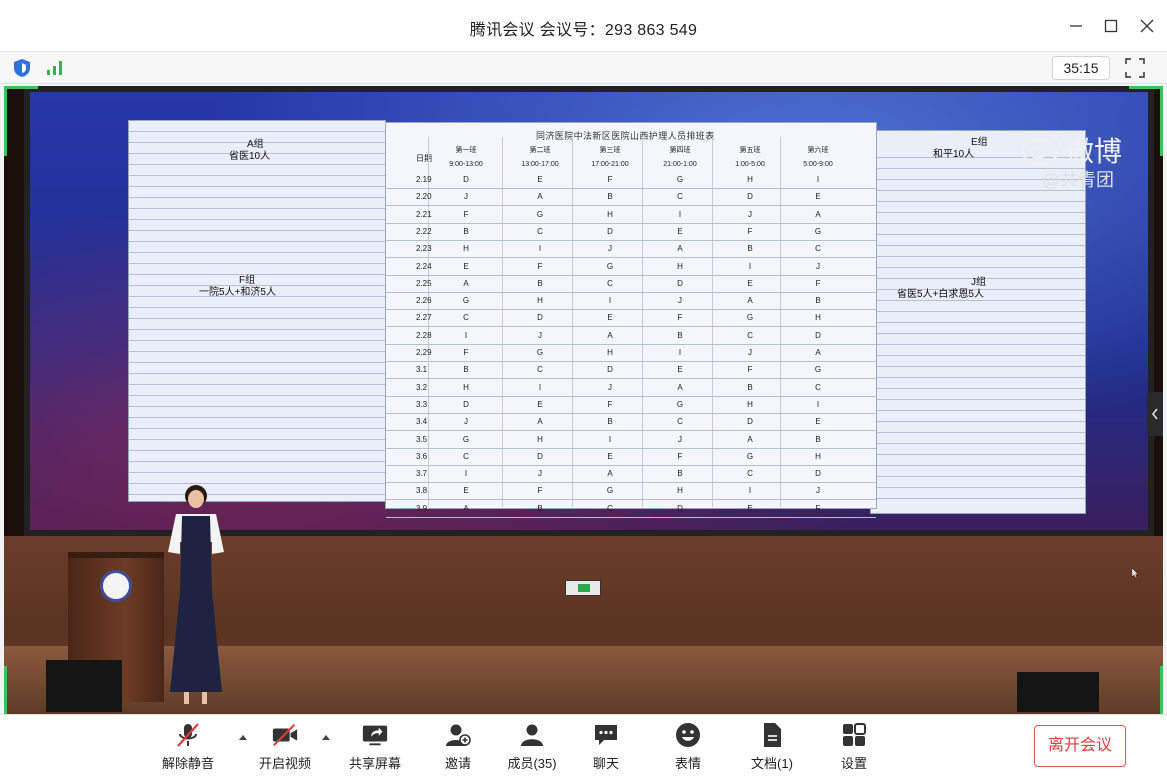 Image resolution: width=1167 pixels, height=779 pixels. Describe the element at coordinates (188, 749) in the screenshot. I see `unmute-button: 解除静音` at that location.